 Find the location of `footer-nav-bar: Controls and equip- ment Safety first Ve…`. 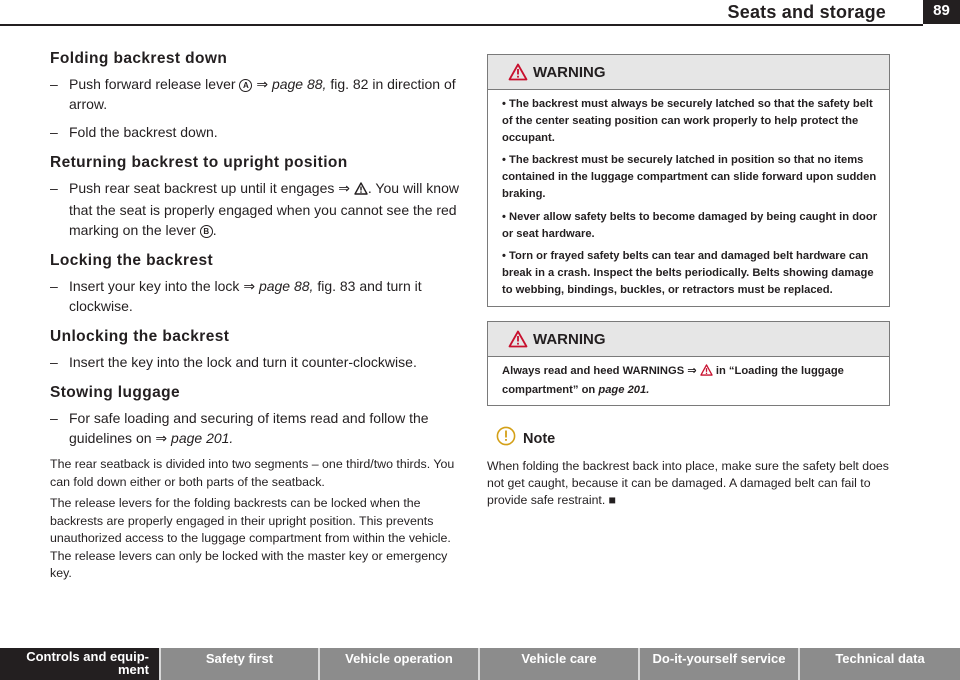

footer-nav-bar: Controls and equip- ment Safety first Ve… is located at coordinates (480, 664).